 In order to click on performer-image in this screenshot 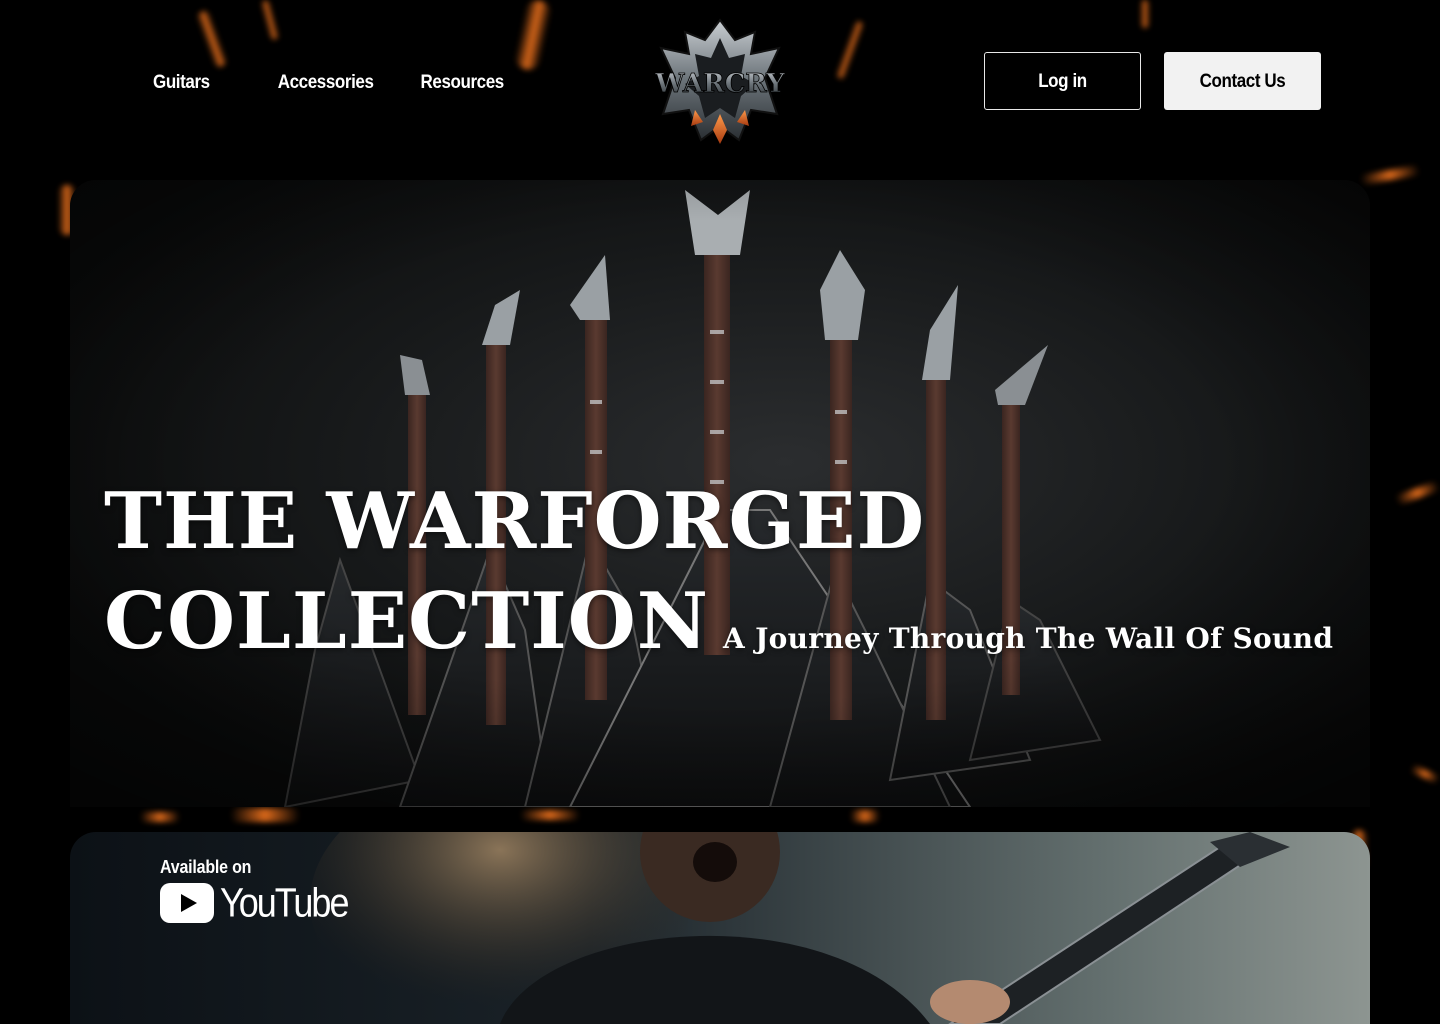, I will do `click(800, 928)`.